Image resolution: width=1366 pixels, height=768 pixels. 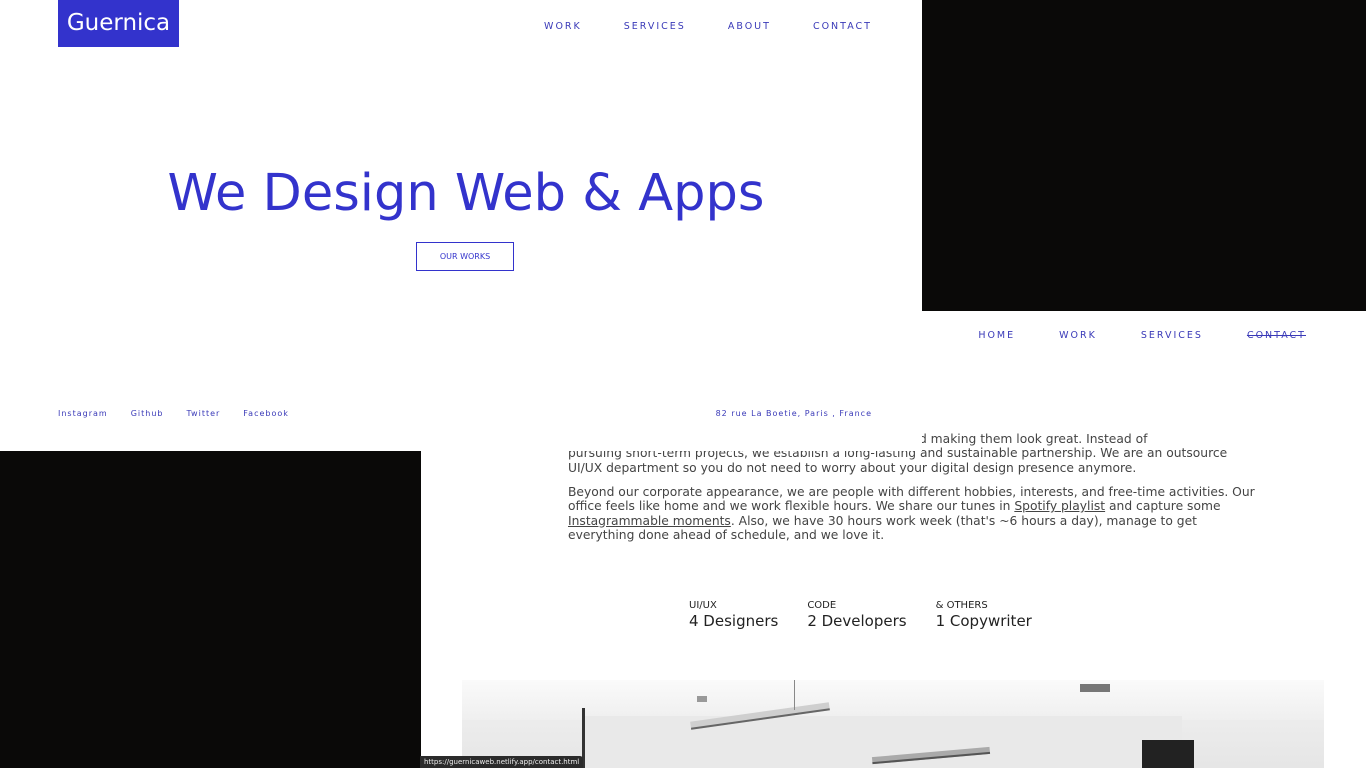 What do you see at coordinates (857, 621) in the screenshot?
I see `stat-value: 2 Developers` at bounding box center [857, 621].